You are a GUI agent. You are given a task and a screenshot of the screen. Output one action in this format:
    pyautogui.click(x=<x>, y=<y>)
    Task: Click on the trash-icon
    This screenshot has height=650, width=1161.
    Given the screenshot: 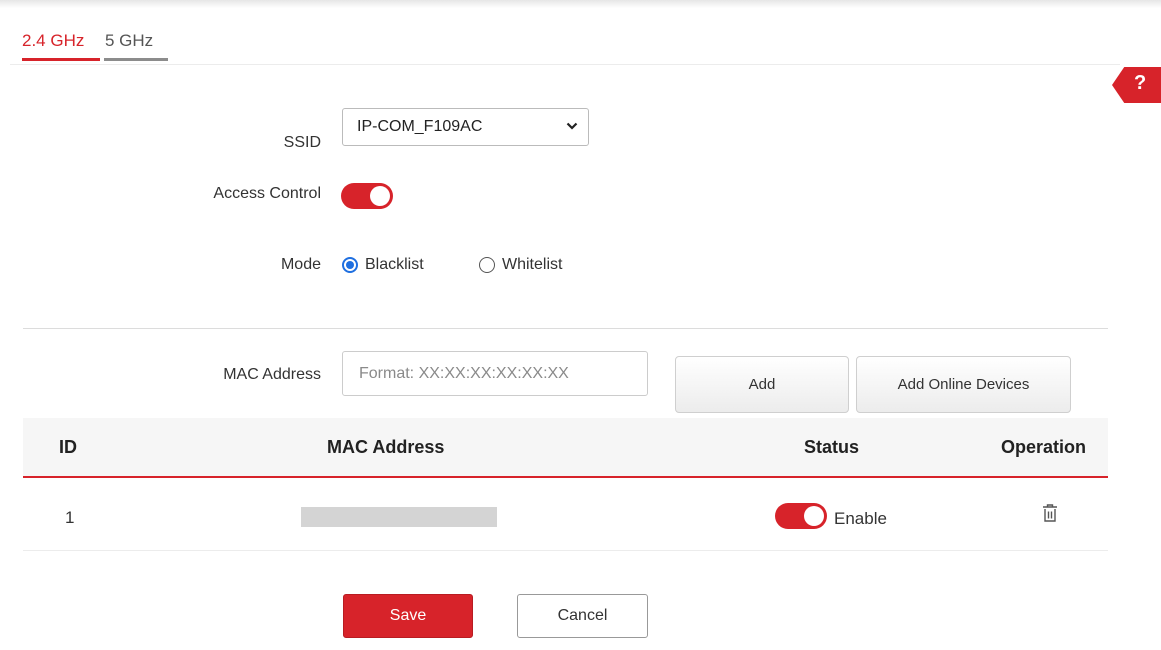 What is the action you would take?
    pyautogui.click(x=1050, y=513)
    